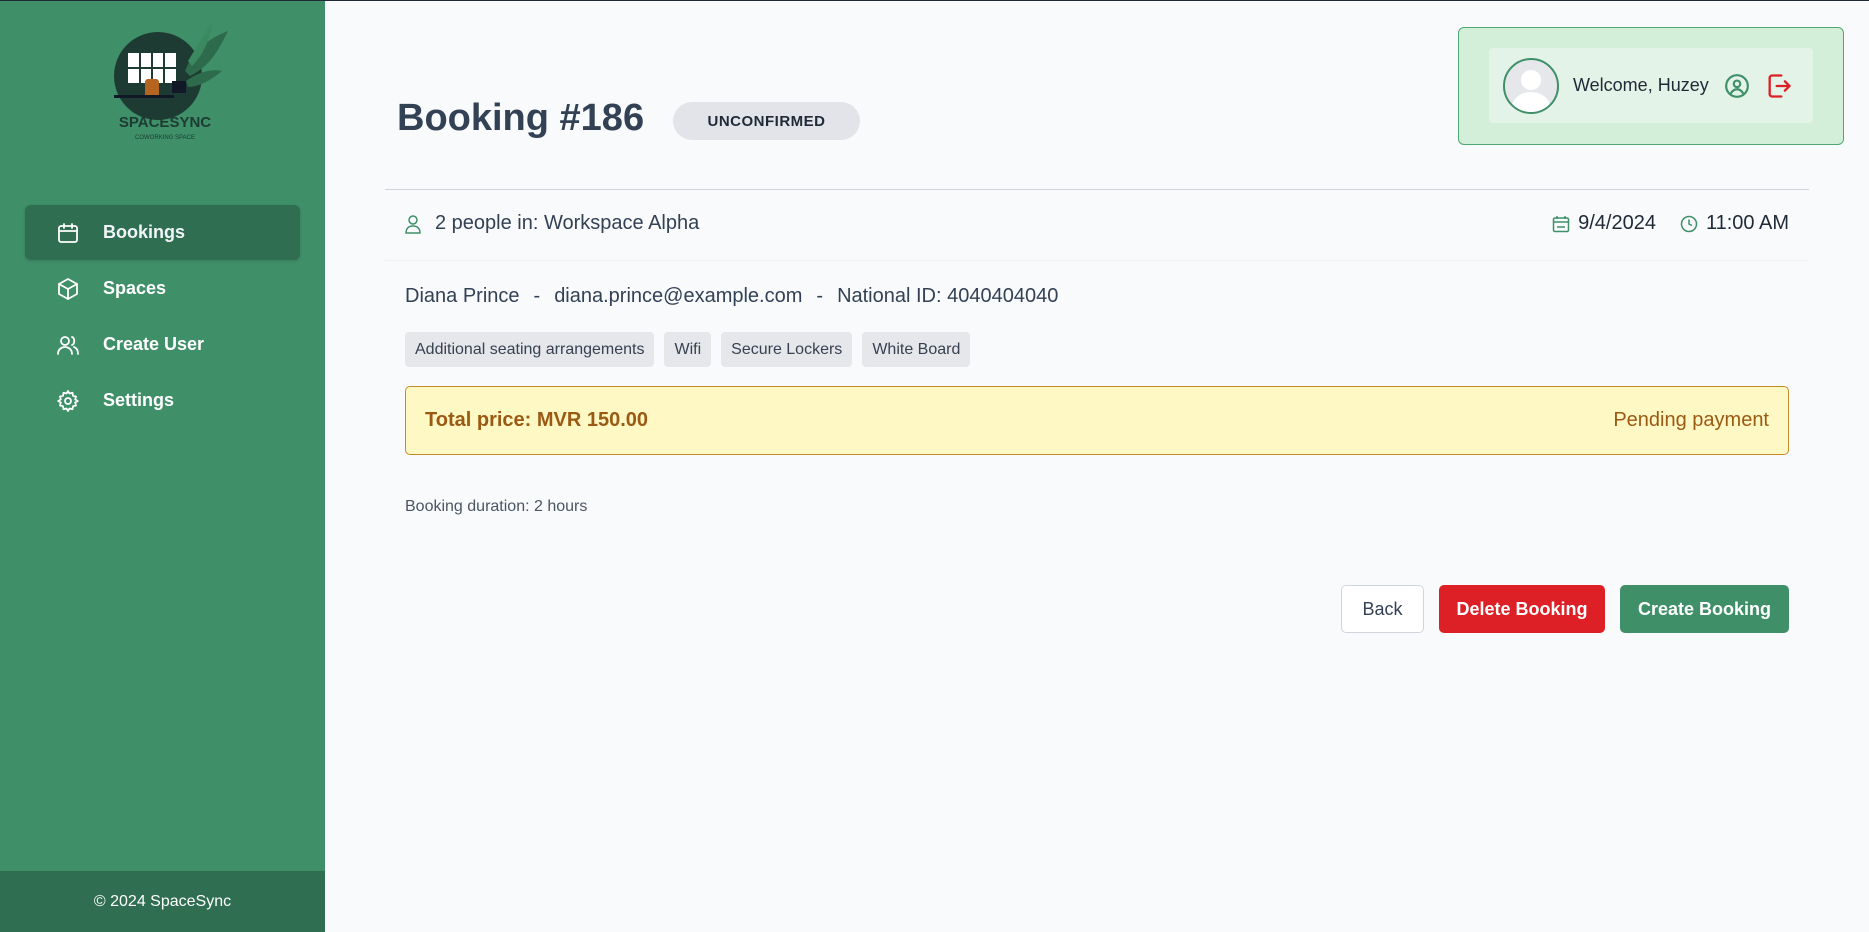  I want to click on user-card: Welcome, Huzey, so click(1651, 86).